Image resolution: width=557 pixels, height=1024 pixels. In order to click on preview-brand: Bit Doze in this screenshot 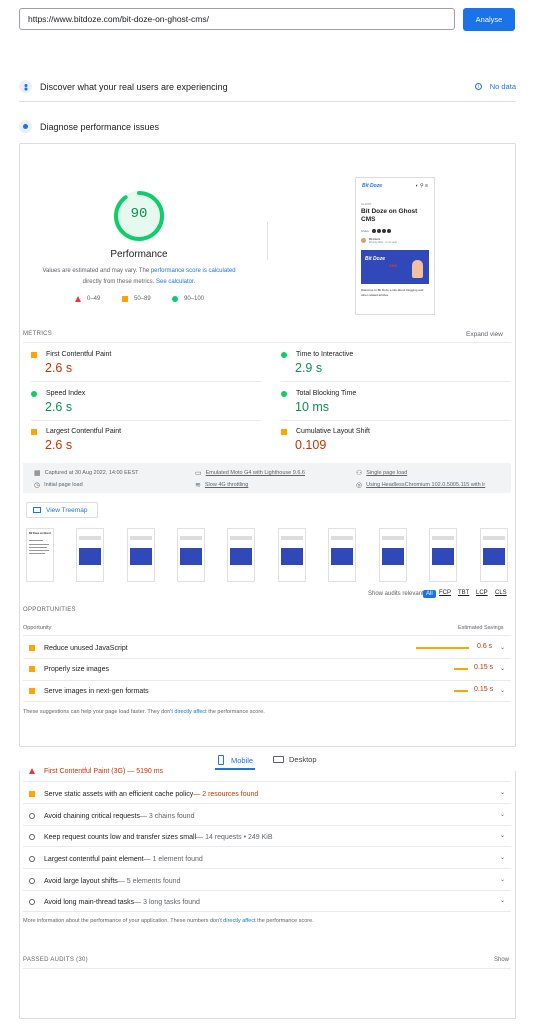, I will do `click(372, 186)`.